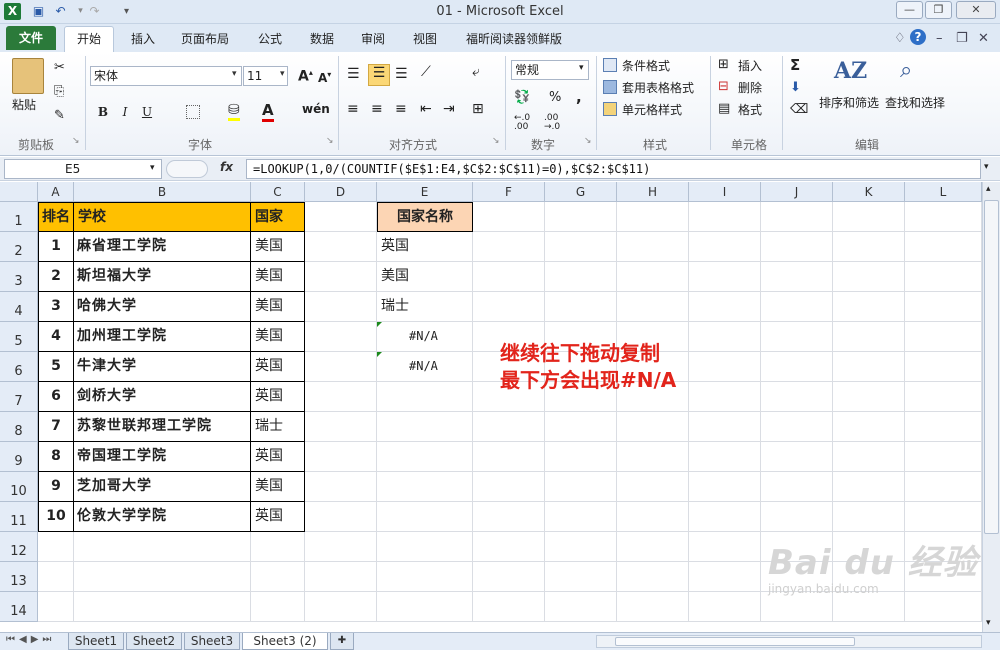 The width and height of the screenshot is (1000, 650). Describe the element at coordinates (342, 641) in the screenshot. I see `insert-sheet-icon: ✚` at that location.